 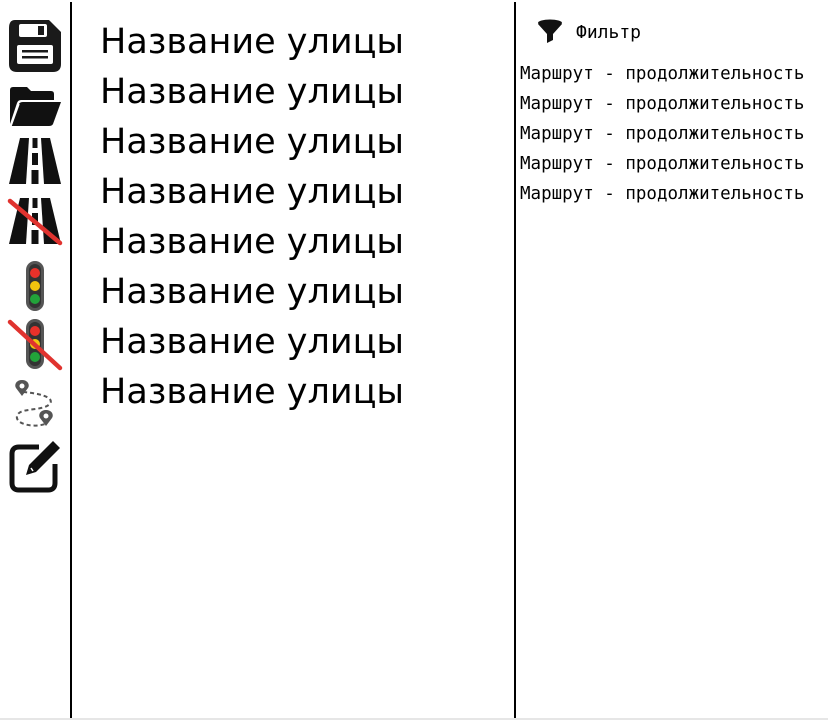 I want to click on save-button, so click(x=35, y=46).